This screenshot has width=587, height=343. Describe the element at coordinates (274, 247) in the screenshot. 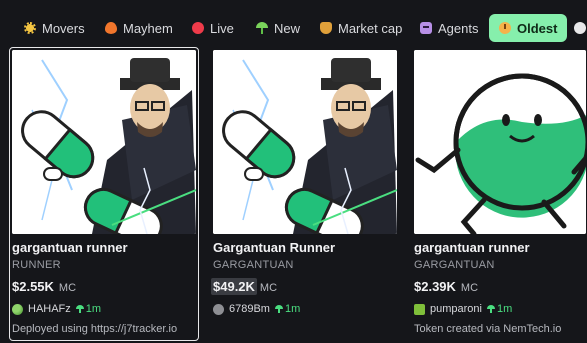

I see `token-name: Gargantuan Runner` at that location.